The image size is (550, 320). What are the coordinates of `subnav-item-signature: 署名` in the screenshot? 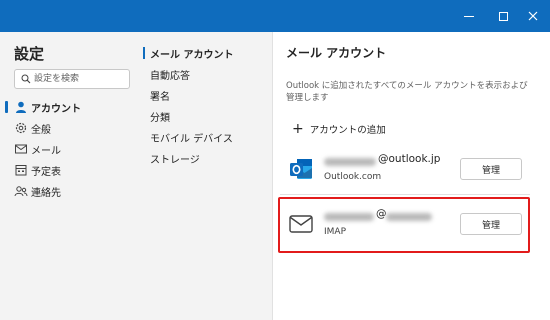 It's located at (160, 95).